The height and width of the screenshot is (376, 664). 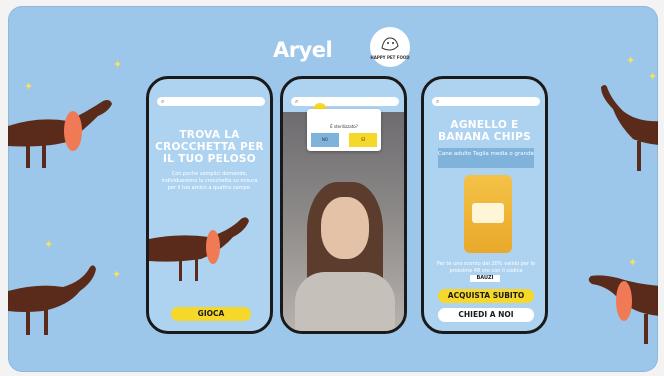 I want to click on dog-illustration, so click(x=199, y=249).